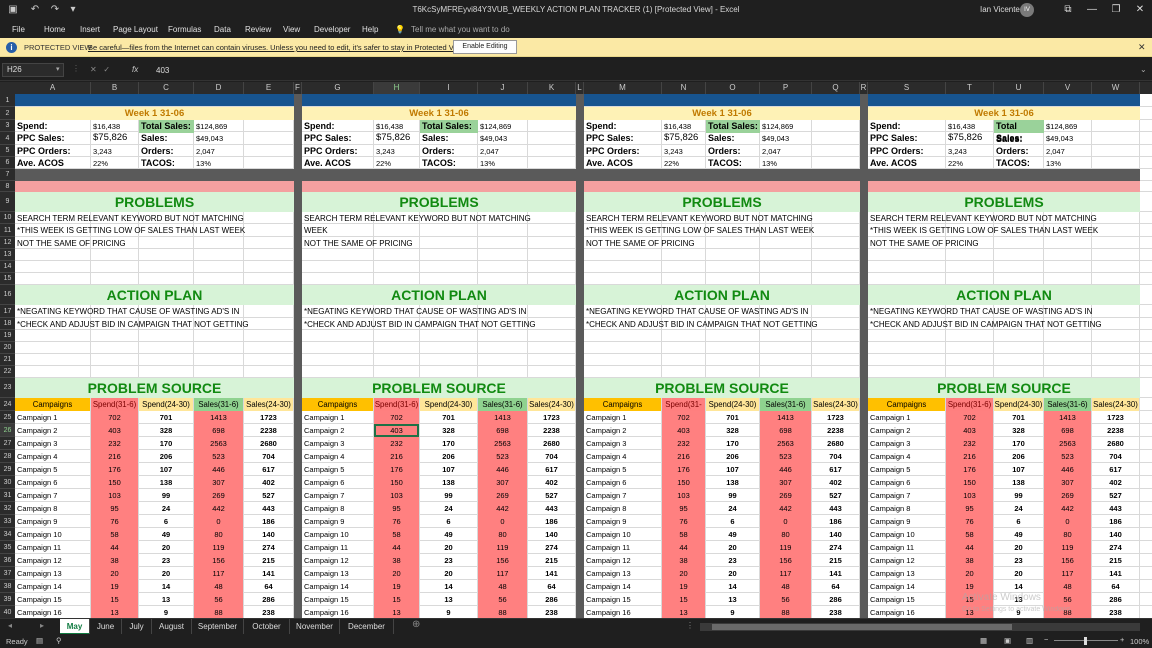  Describe the element at coordinates (1067, 560) in the screenshot. I see `table-cell: 156` at that location.